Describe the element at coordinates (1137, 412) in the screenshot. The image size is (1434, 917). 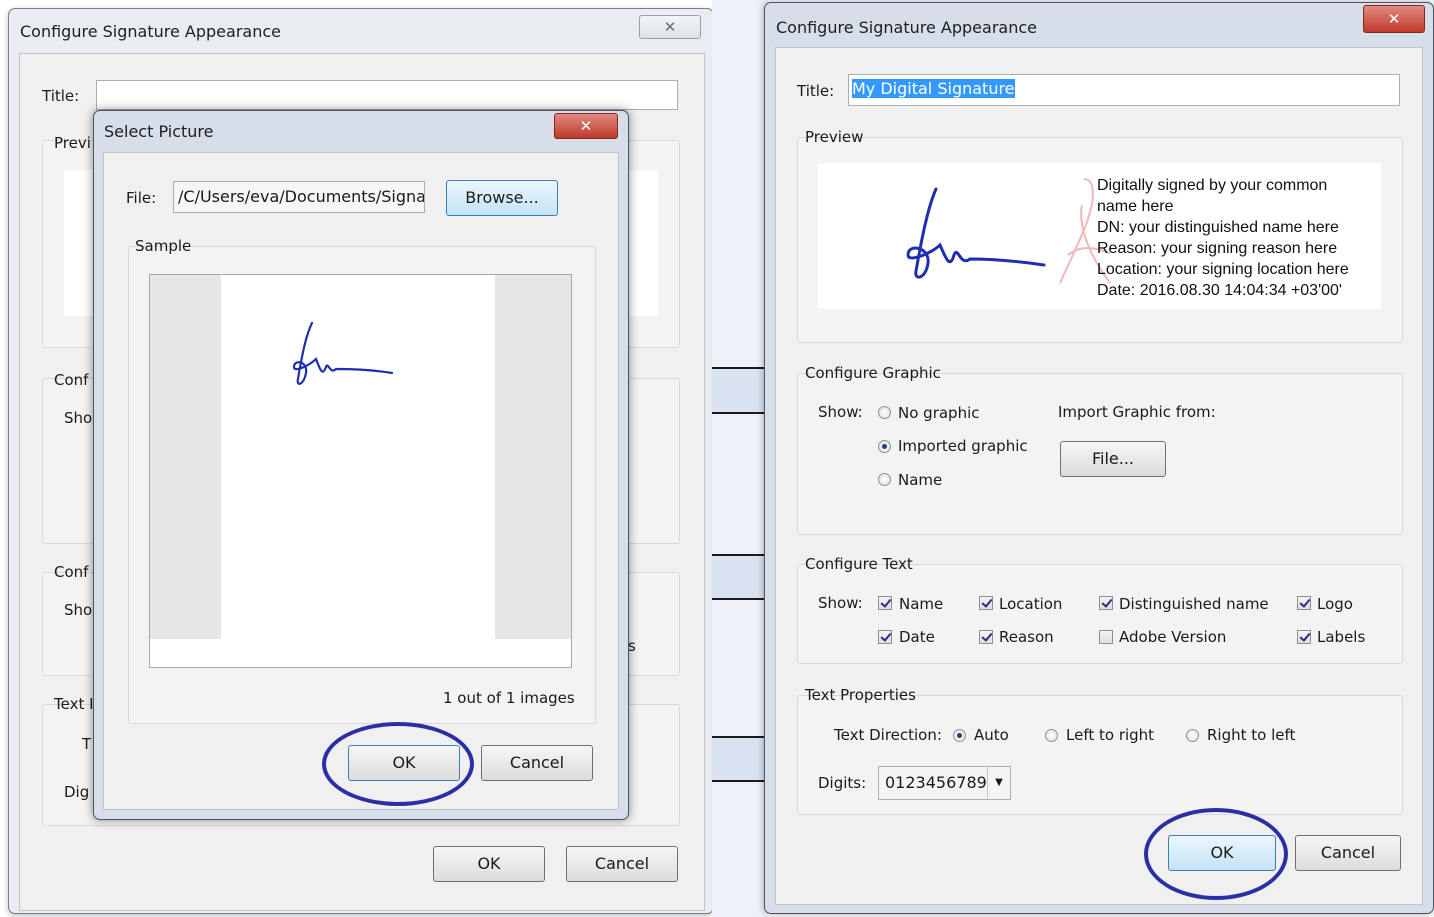
I see `import-graphic-label: Import Graphic from:` at that location.